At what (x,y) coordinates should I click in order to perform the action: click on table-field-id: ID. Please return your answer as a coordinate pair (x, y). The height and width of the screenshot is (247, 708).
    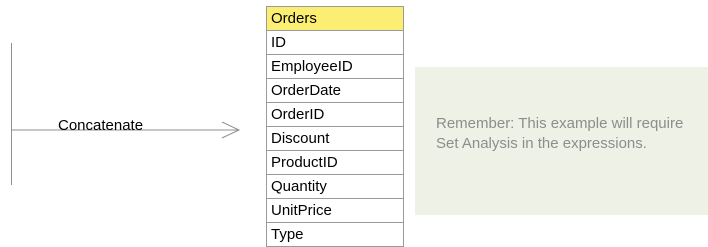
    Looking at the image, I should click on (335, 43).